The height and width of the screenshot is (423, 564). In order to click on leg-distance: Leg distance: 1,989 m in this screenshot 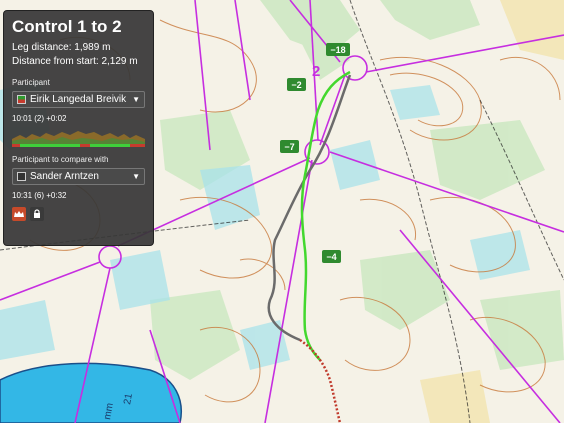, I will do `click(61, 47)`.